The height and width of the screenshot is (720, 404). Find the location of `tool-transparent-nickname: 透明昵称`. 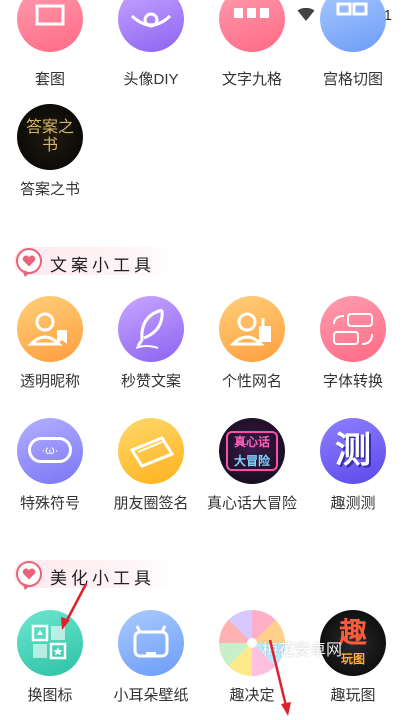

tool-transparent-nickname: 透明昵称 is located at coordinates (50, 351).